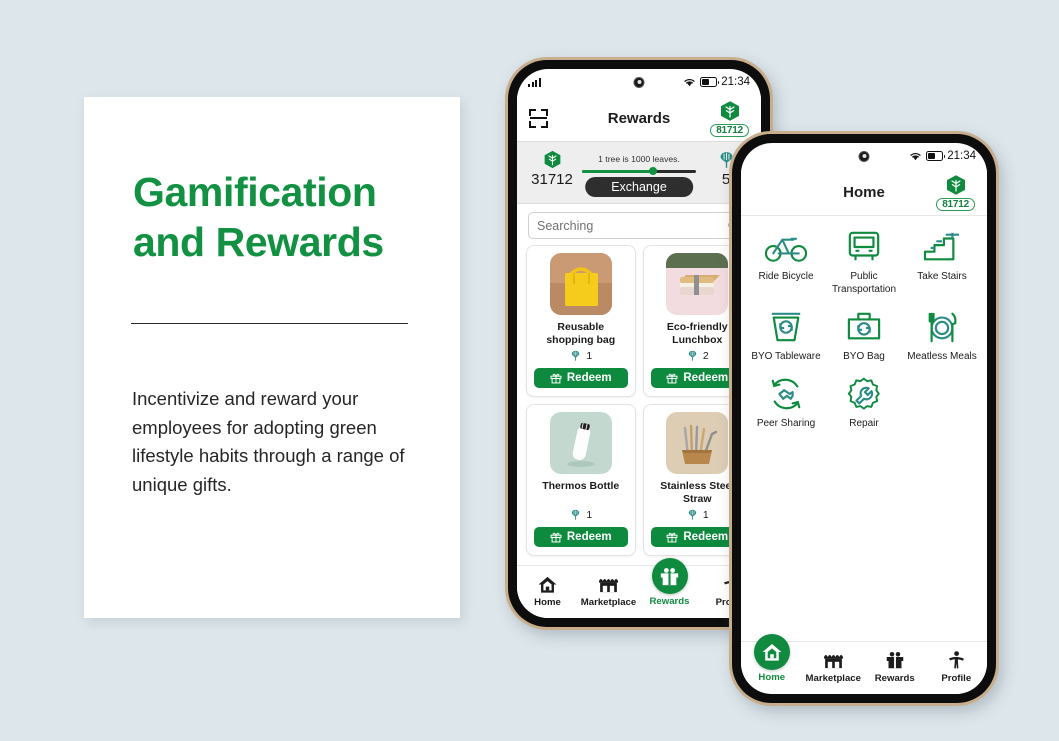 The image size is (1059, 741). What do you see at coordinates (580, 284) in the screenshot?
I see `product-image-reusable-bag` at bounding box center [580, 284].